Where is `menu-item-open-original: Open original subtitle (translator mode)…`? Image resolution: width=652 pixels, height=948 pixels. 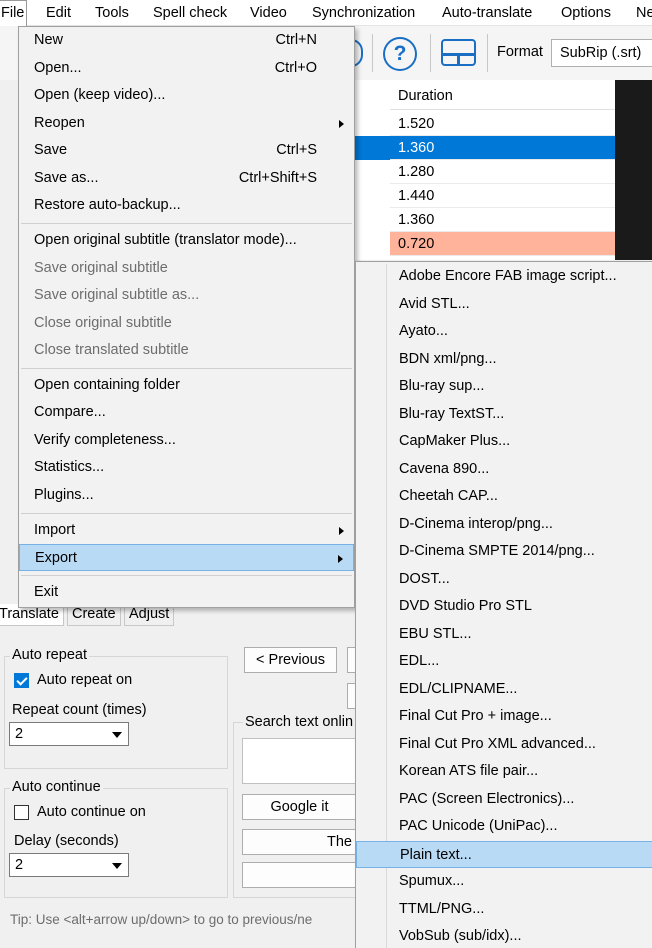
menu-item-open-original: Open original subtitle (translator mode)… is located at coordinates (186, 240).